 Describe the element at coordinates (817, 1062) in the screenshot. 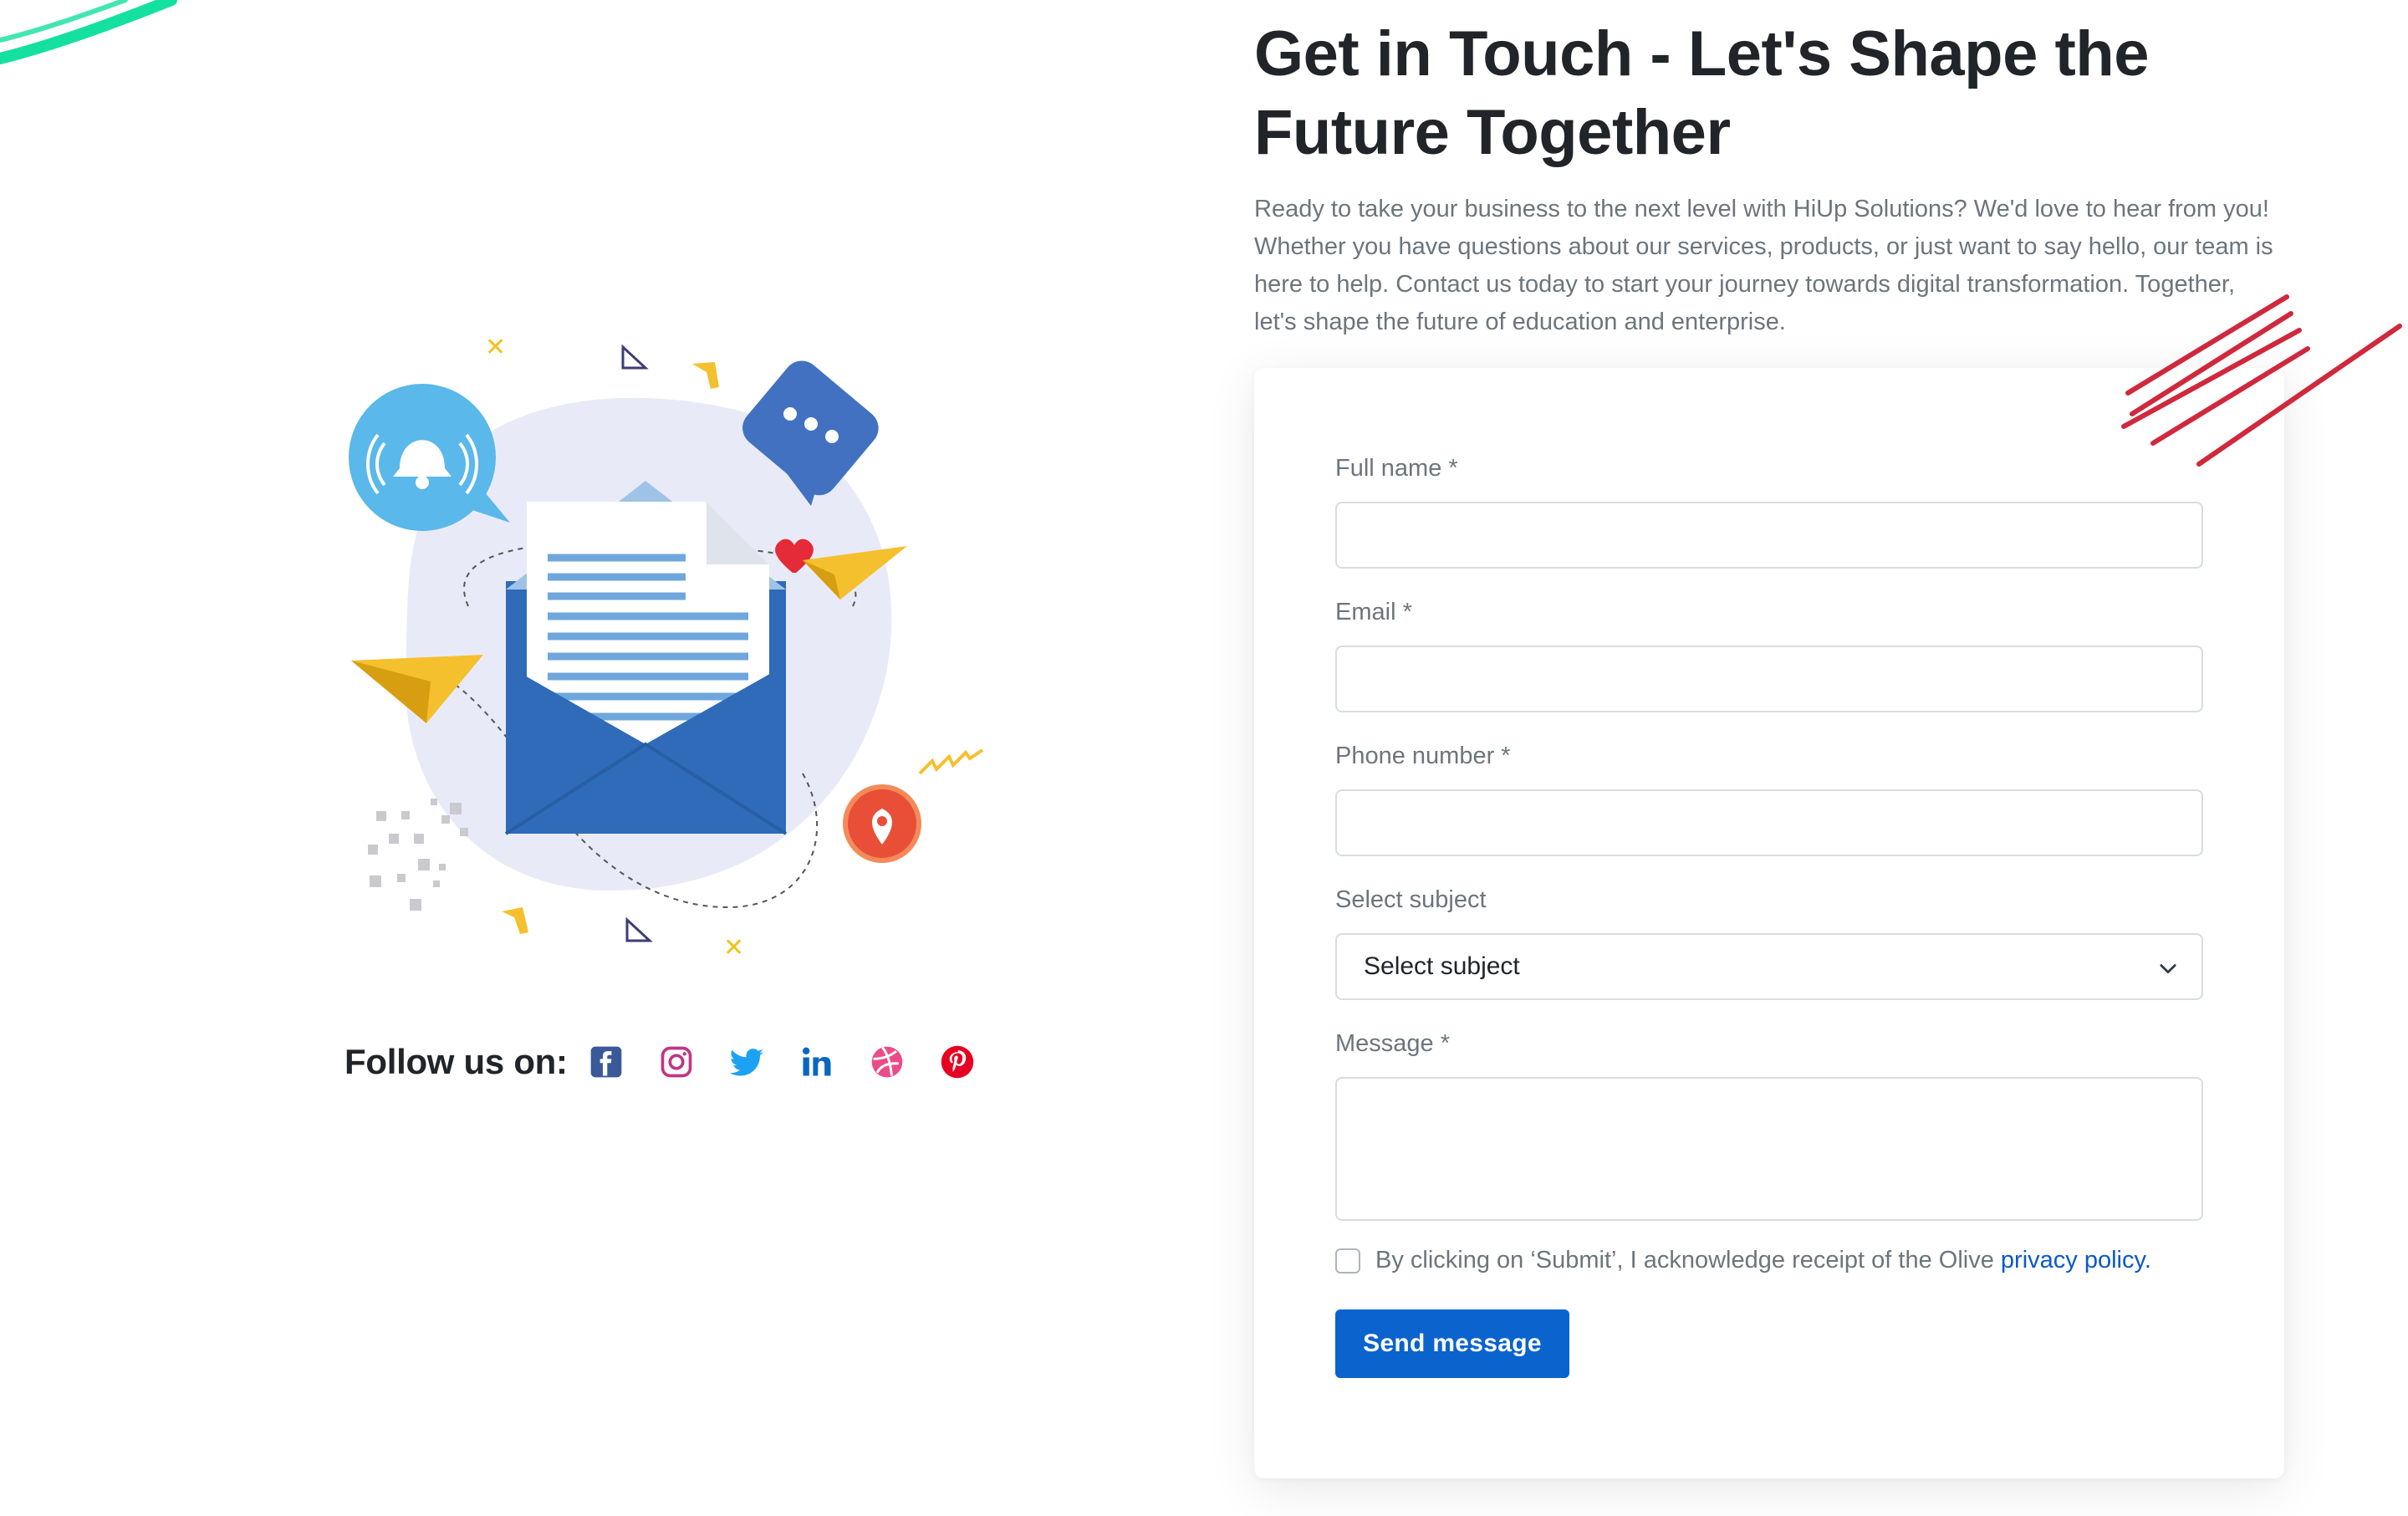

I see `linkedin-icon` at that location.